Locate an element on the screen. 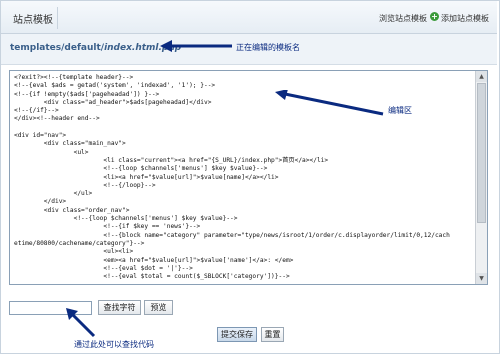 The image size is (500, 354). code-line: <?exit?><!--{template header}--> is located at coordinates (243, 78).